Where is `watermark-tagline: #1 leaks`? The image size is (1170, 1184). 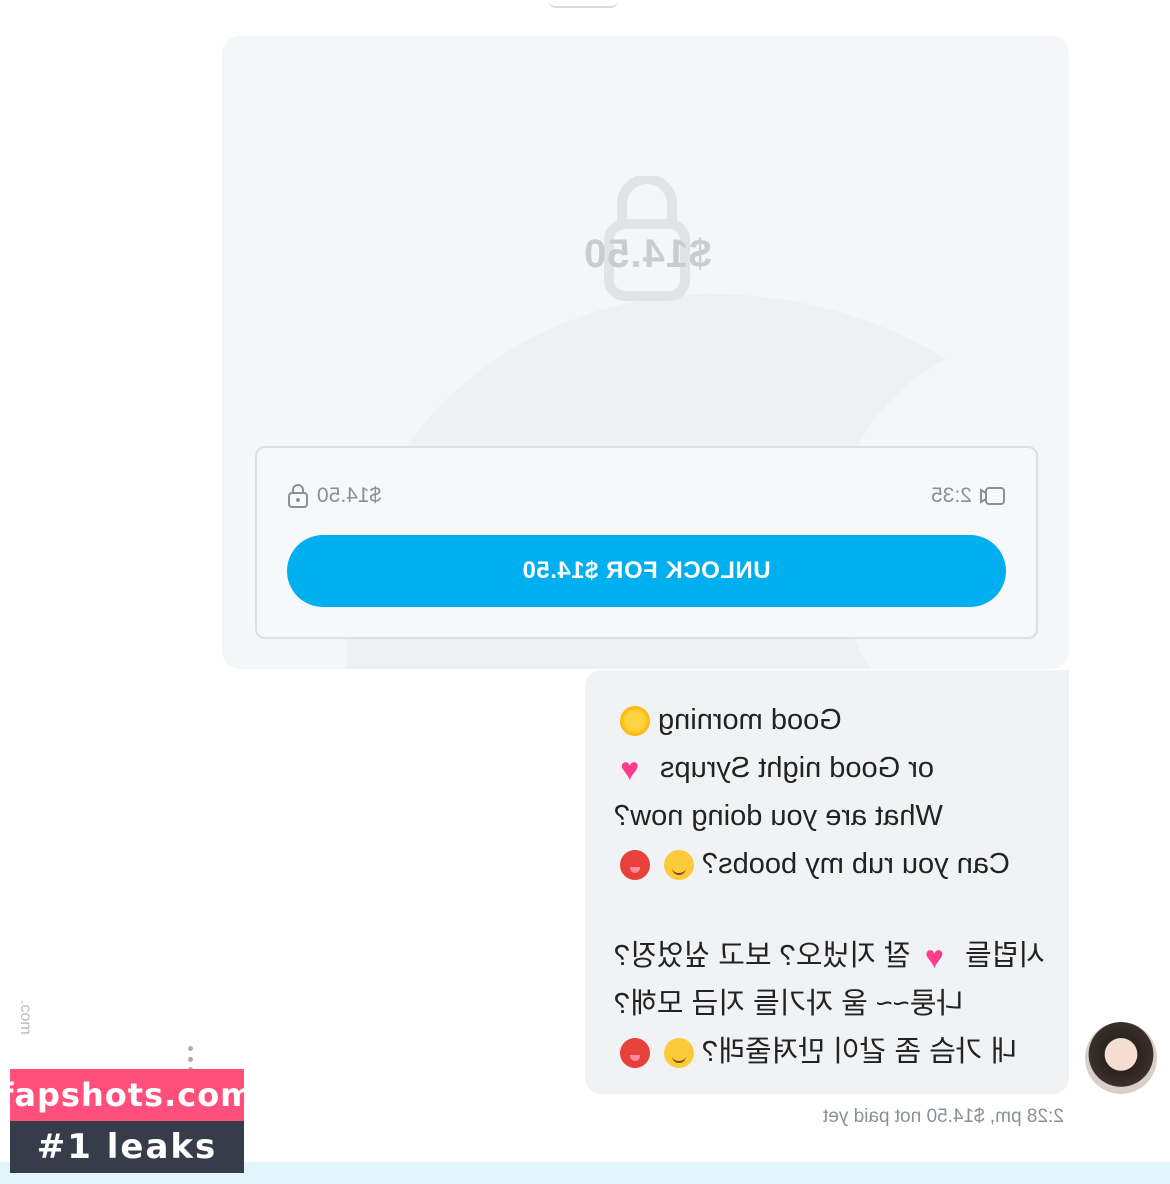 watermark-tagline: #1 leaks is located at coordinates (127, 1147).